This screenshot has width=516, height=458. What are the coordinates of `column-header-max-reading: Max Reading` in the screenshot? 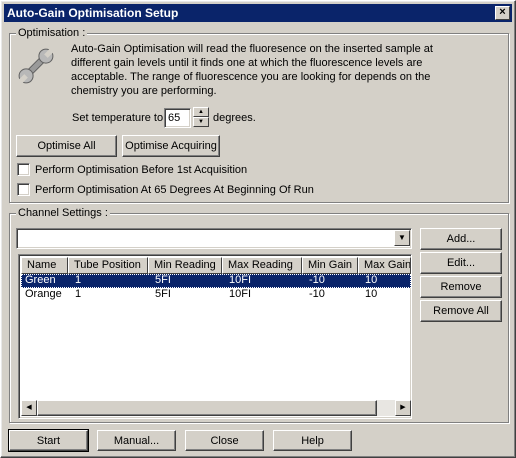 It's located at (262, 265).